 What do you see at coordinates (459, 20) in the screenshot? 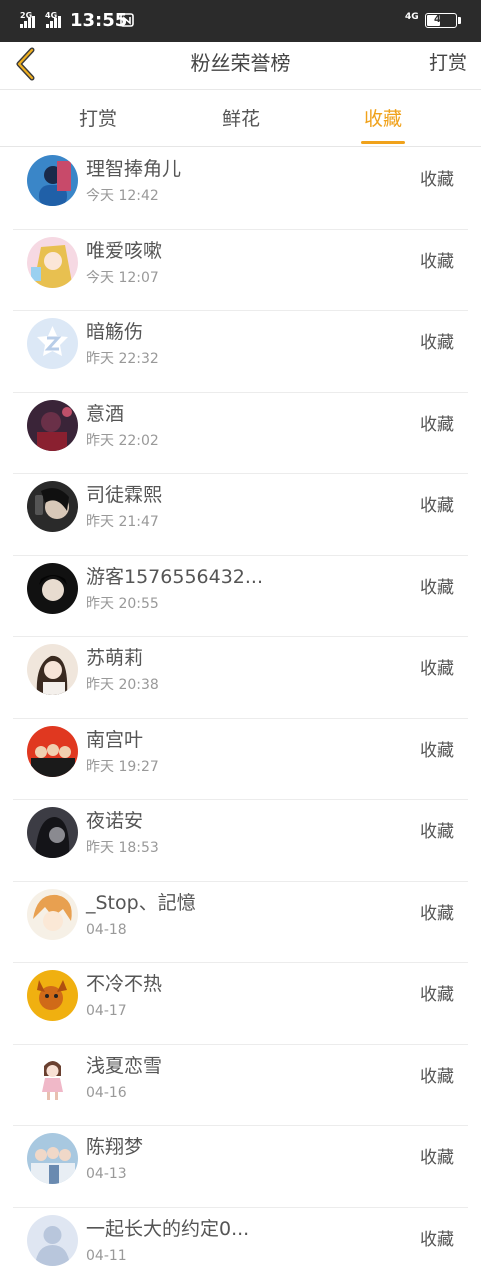
I see `battery-cap` at bounding box center [459, 20].